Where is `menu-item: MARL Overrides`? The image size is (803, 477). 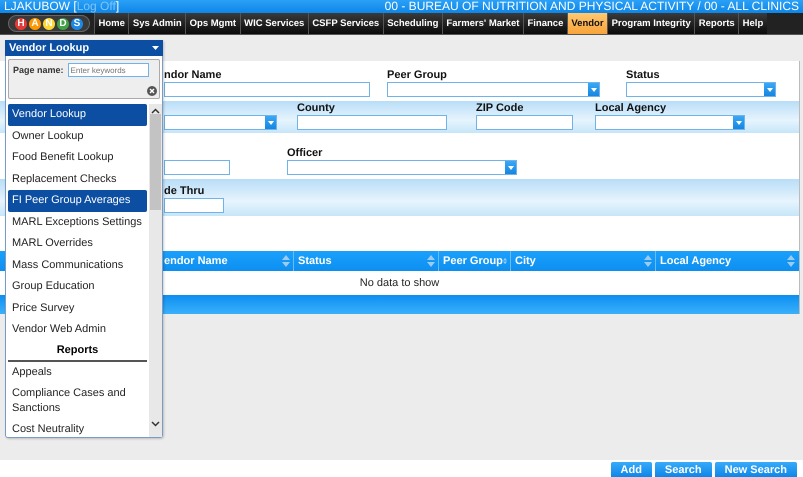
menu-item: MARL Overrides is located at coordinates (77, 243).